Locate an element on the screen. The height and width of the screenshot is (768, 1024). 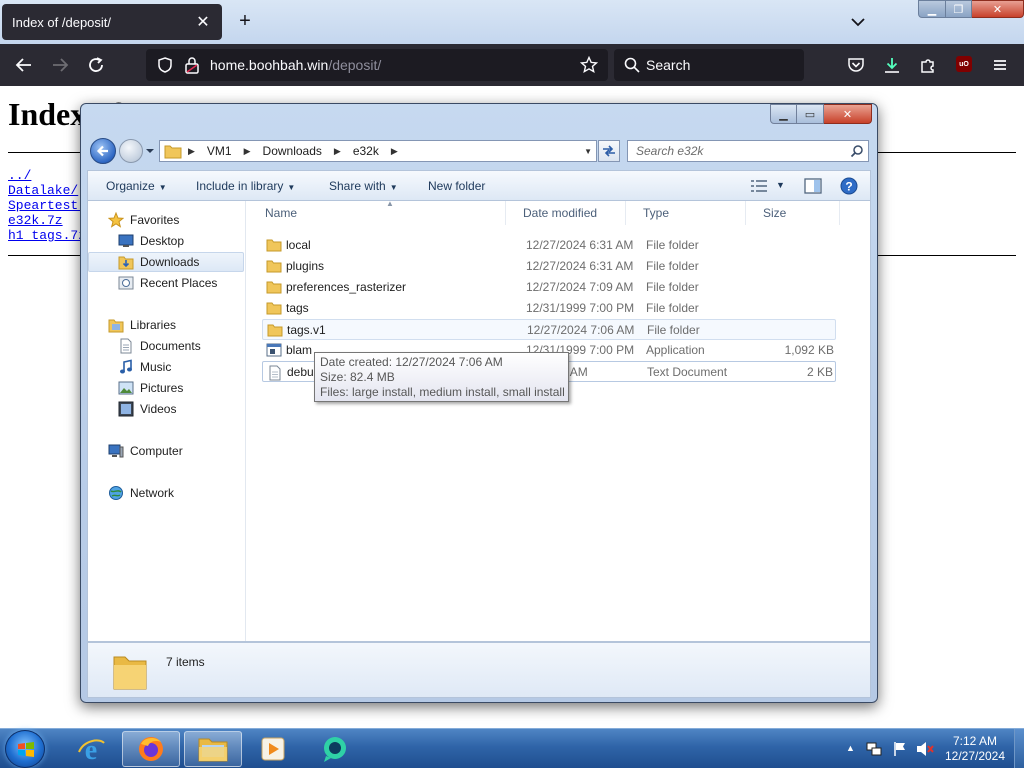
back-button is located at coordinates (103, 151).